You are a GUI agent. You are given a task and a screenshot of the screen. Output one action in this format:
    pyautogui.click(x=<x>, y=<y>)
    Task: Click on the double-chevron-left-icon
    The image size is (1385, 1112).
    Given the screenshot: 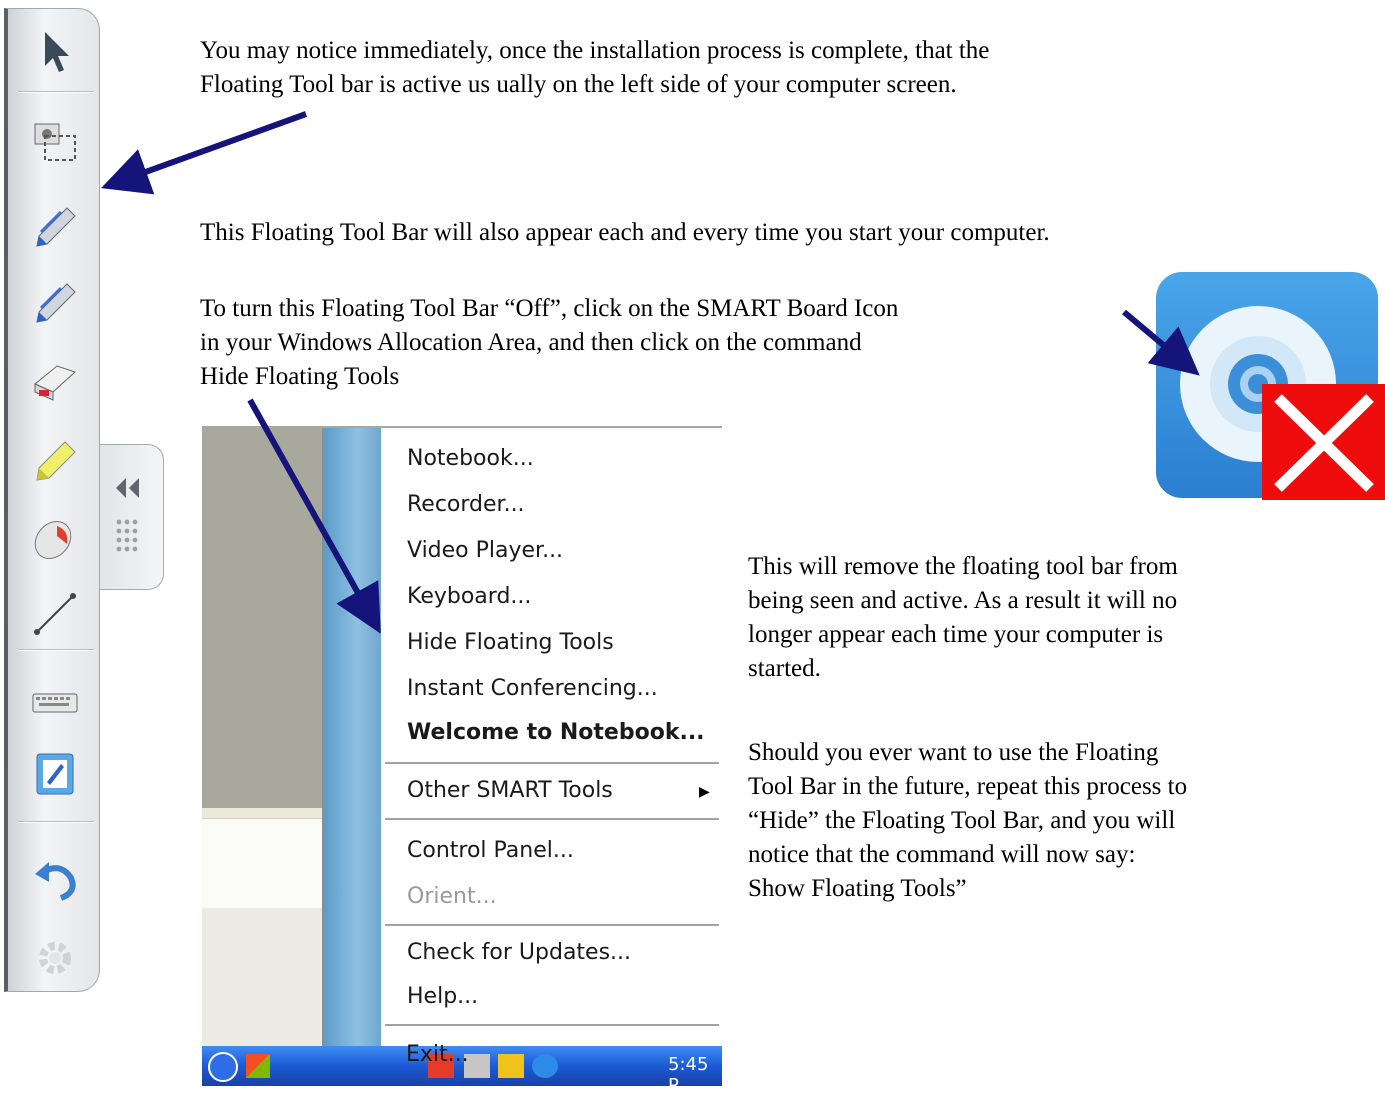 What is the action you would take?
    pyautogui.click(x=127, y=488)
    